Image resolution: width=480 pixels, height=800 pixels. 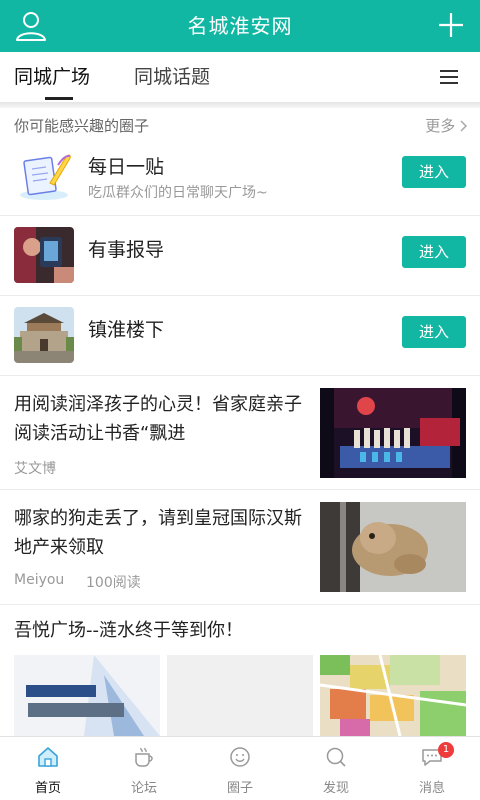 I want to click on app-title: 名城淮安网, so click(x=240, y=26).